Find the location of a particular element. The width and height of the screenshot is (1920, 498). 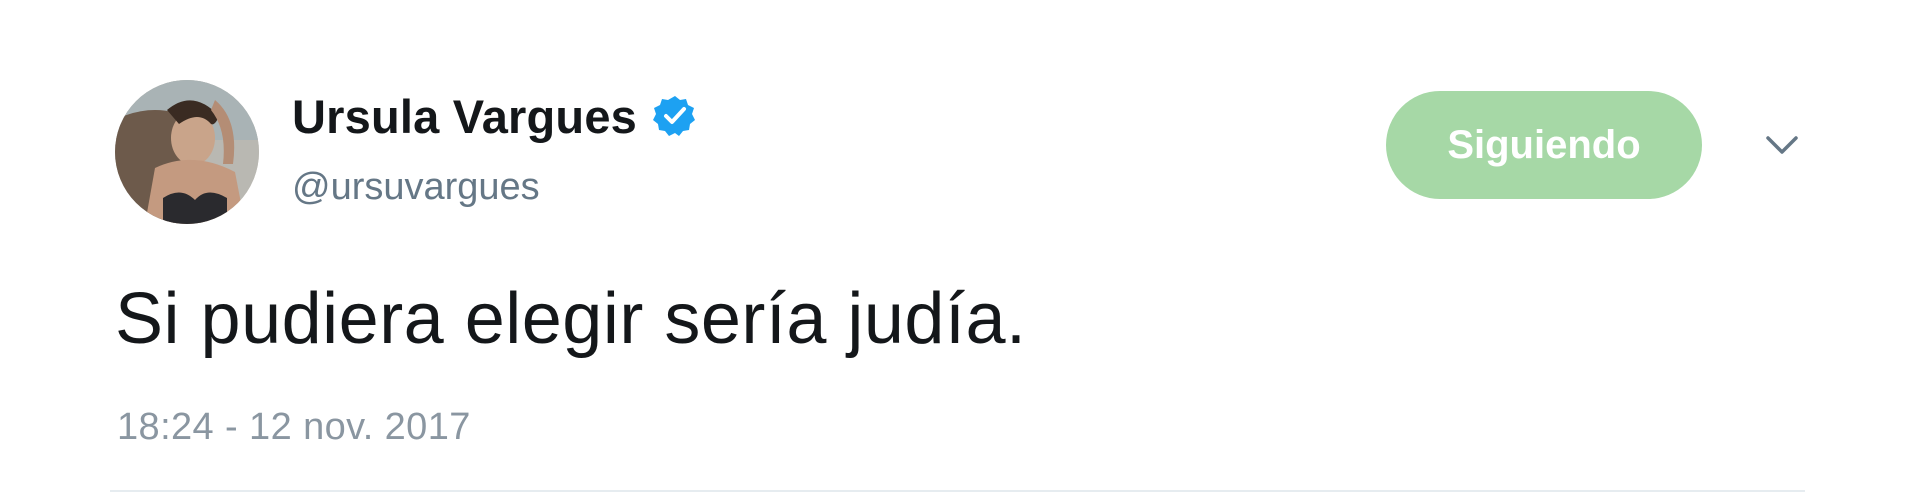

avatar is located at coordinates (187, 152).